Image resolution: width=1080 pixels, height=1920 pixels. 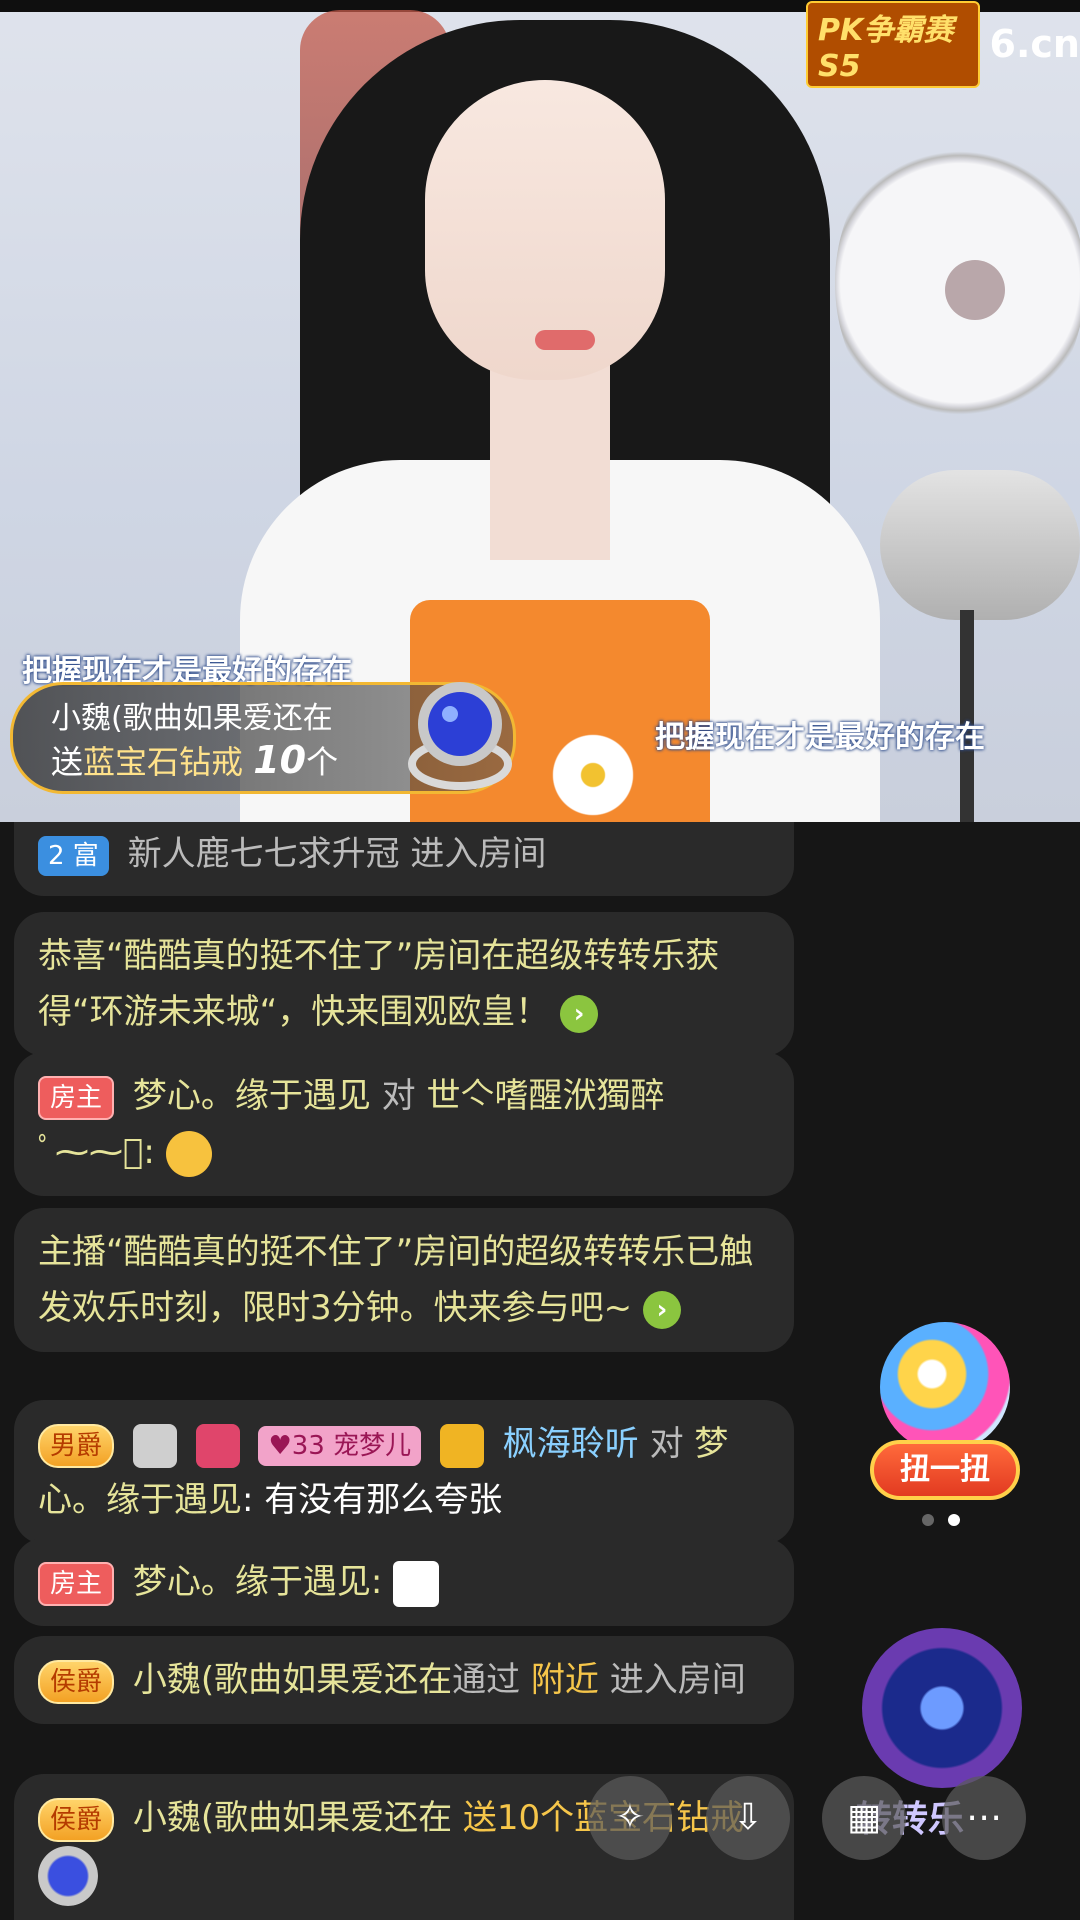 What do you see at coordinates (945, 1470) in the screenshot?
I see `gacha-button: 扭一扭` at bounding box center [945, 1470].